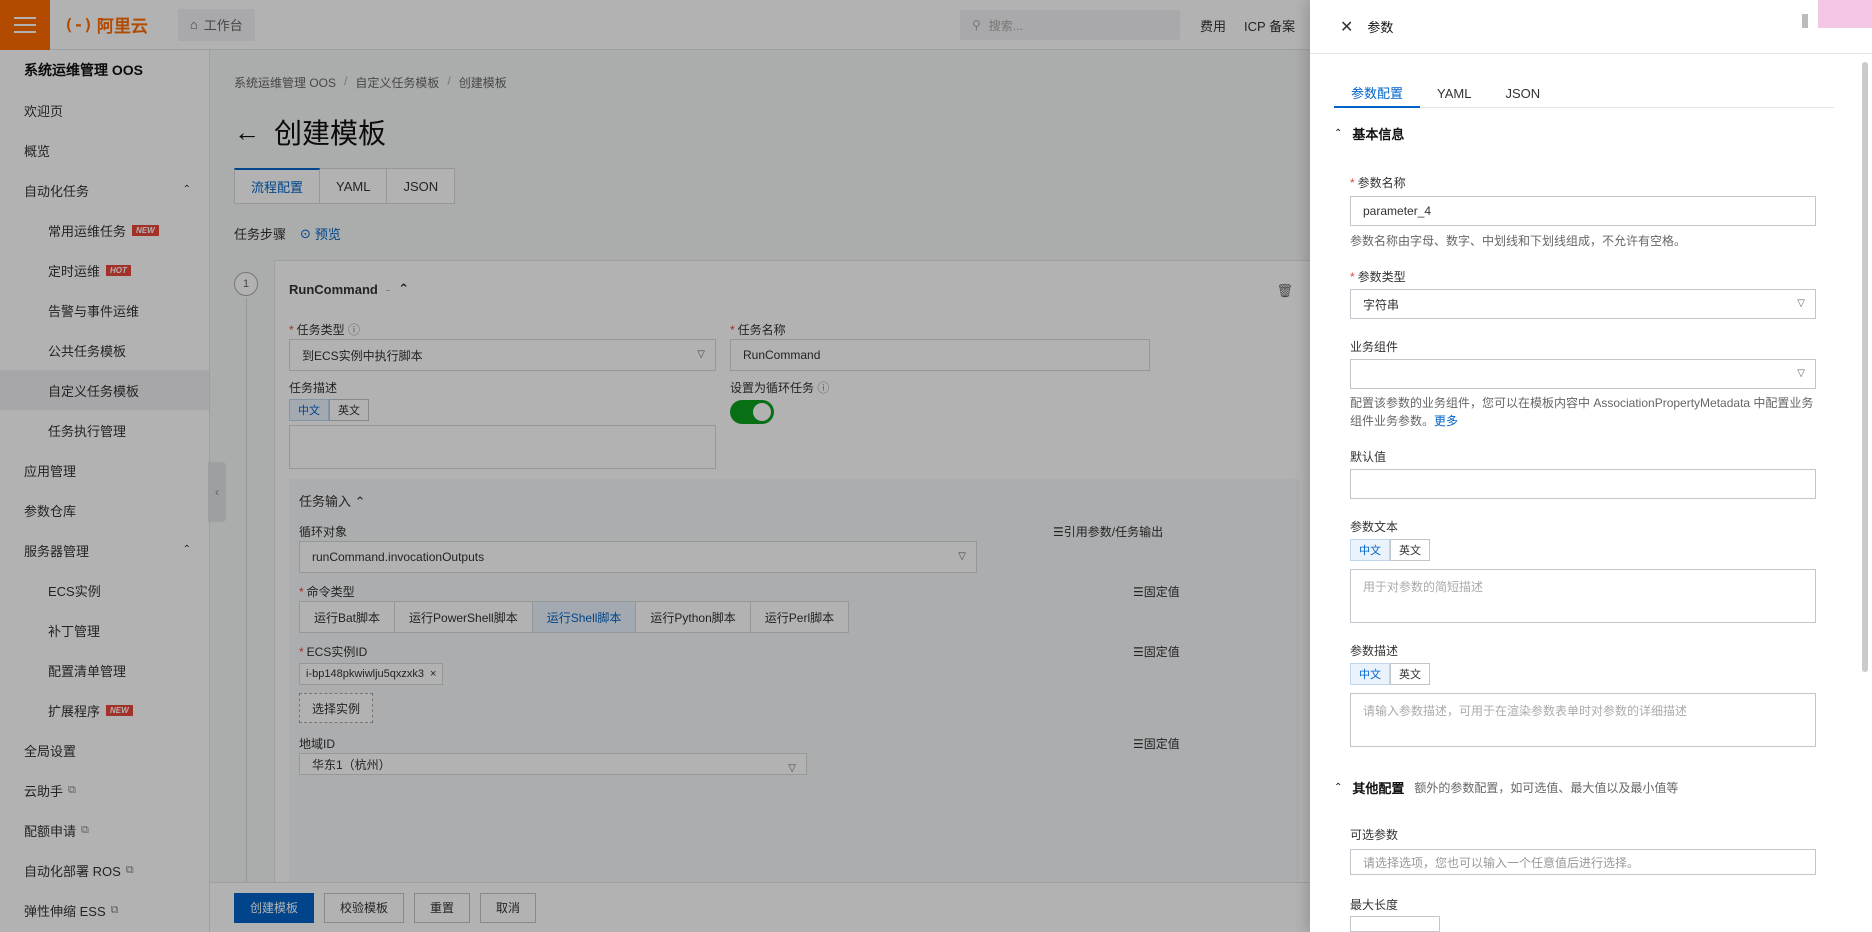 The height and width of the screenshot is (932, 1872). I want to click on param-type-select: 字符串 ▽, so click(1583, 304).